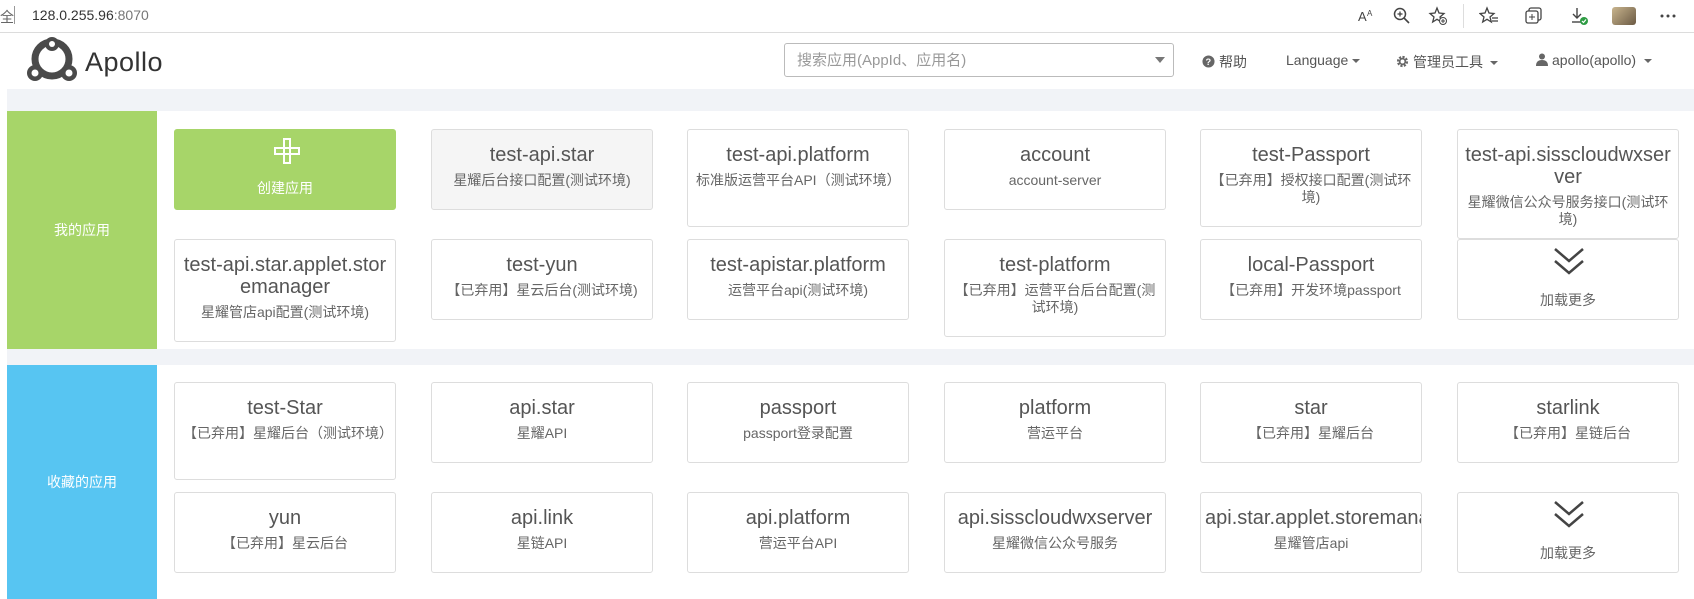  What do you see at coordinates (284, 312) in the screenshot?
I see `app-name: 星耀管店api配置(测试环境)` at bounding box center [284, 312].